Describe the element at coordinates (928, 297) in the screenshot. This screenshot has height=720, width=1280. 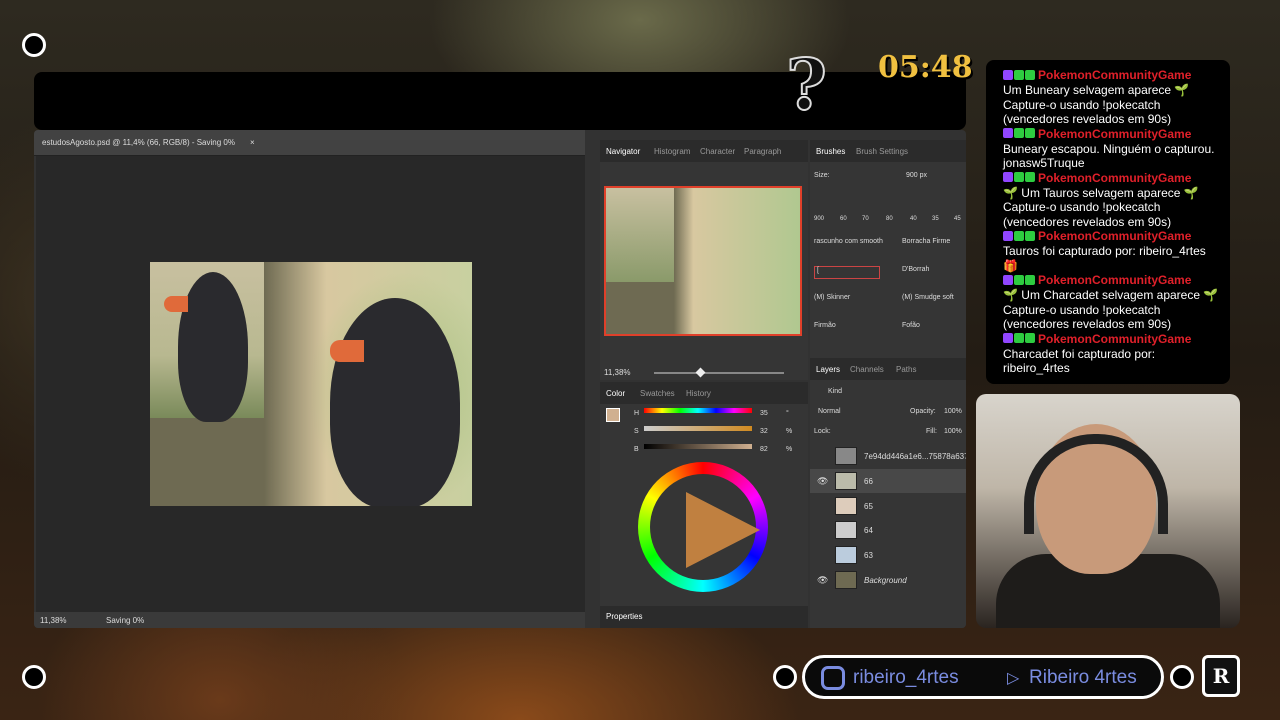
I see `brush-name: (M) Smudge soft` at that location.